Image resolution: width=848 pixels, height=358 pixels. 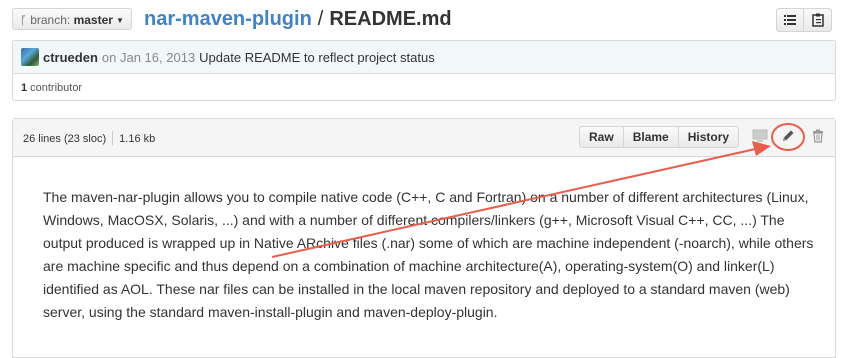 What do you see at coordinates (390, 19) in the screenshot?
I see `file-name: README.md` at bounding box center [390, 19].